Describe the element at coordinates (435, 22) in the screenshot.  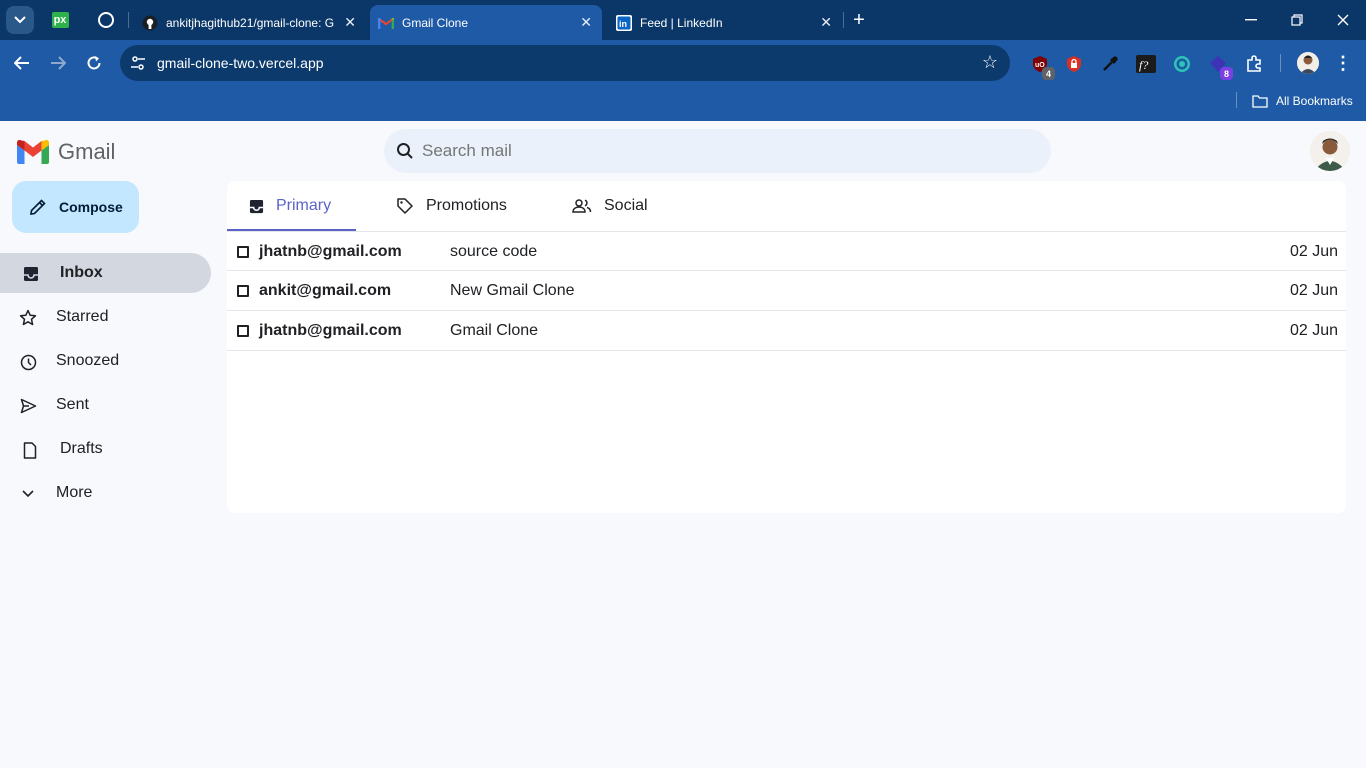
I see `tab-title: Gmail Clone` at that location.